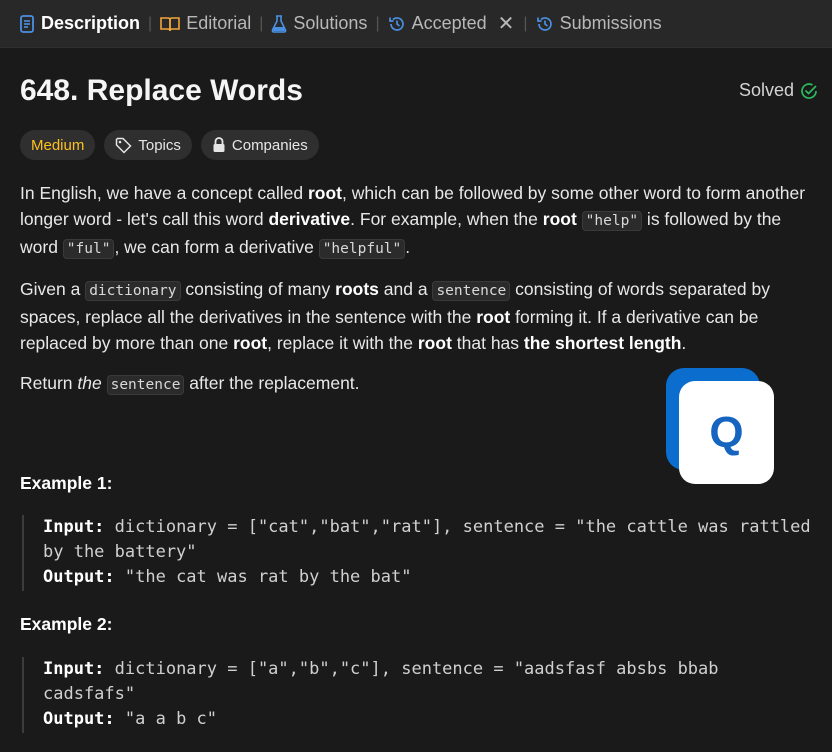 The image size is (832, 752). Describe the element at coordinates (446, 219) in the screenshot. I see `text: . For example, when the` at that location.